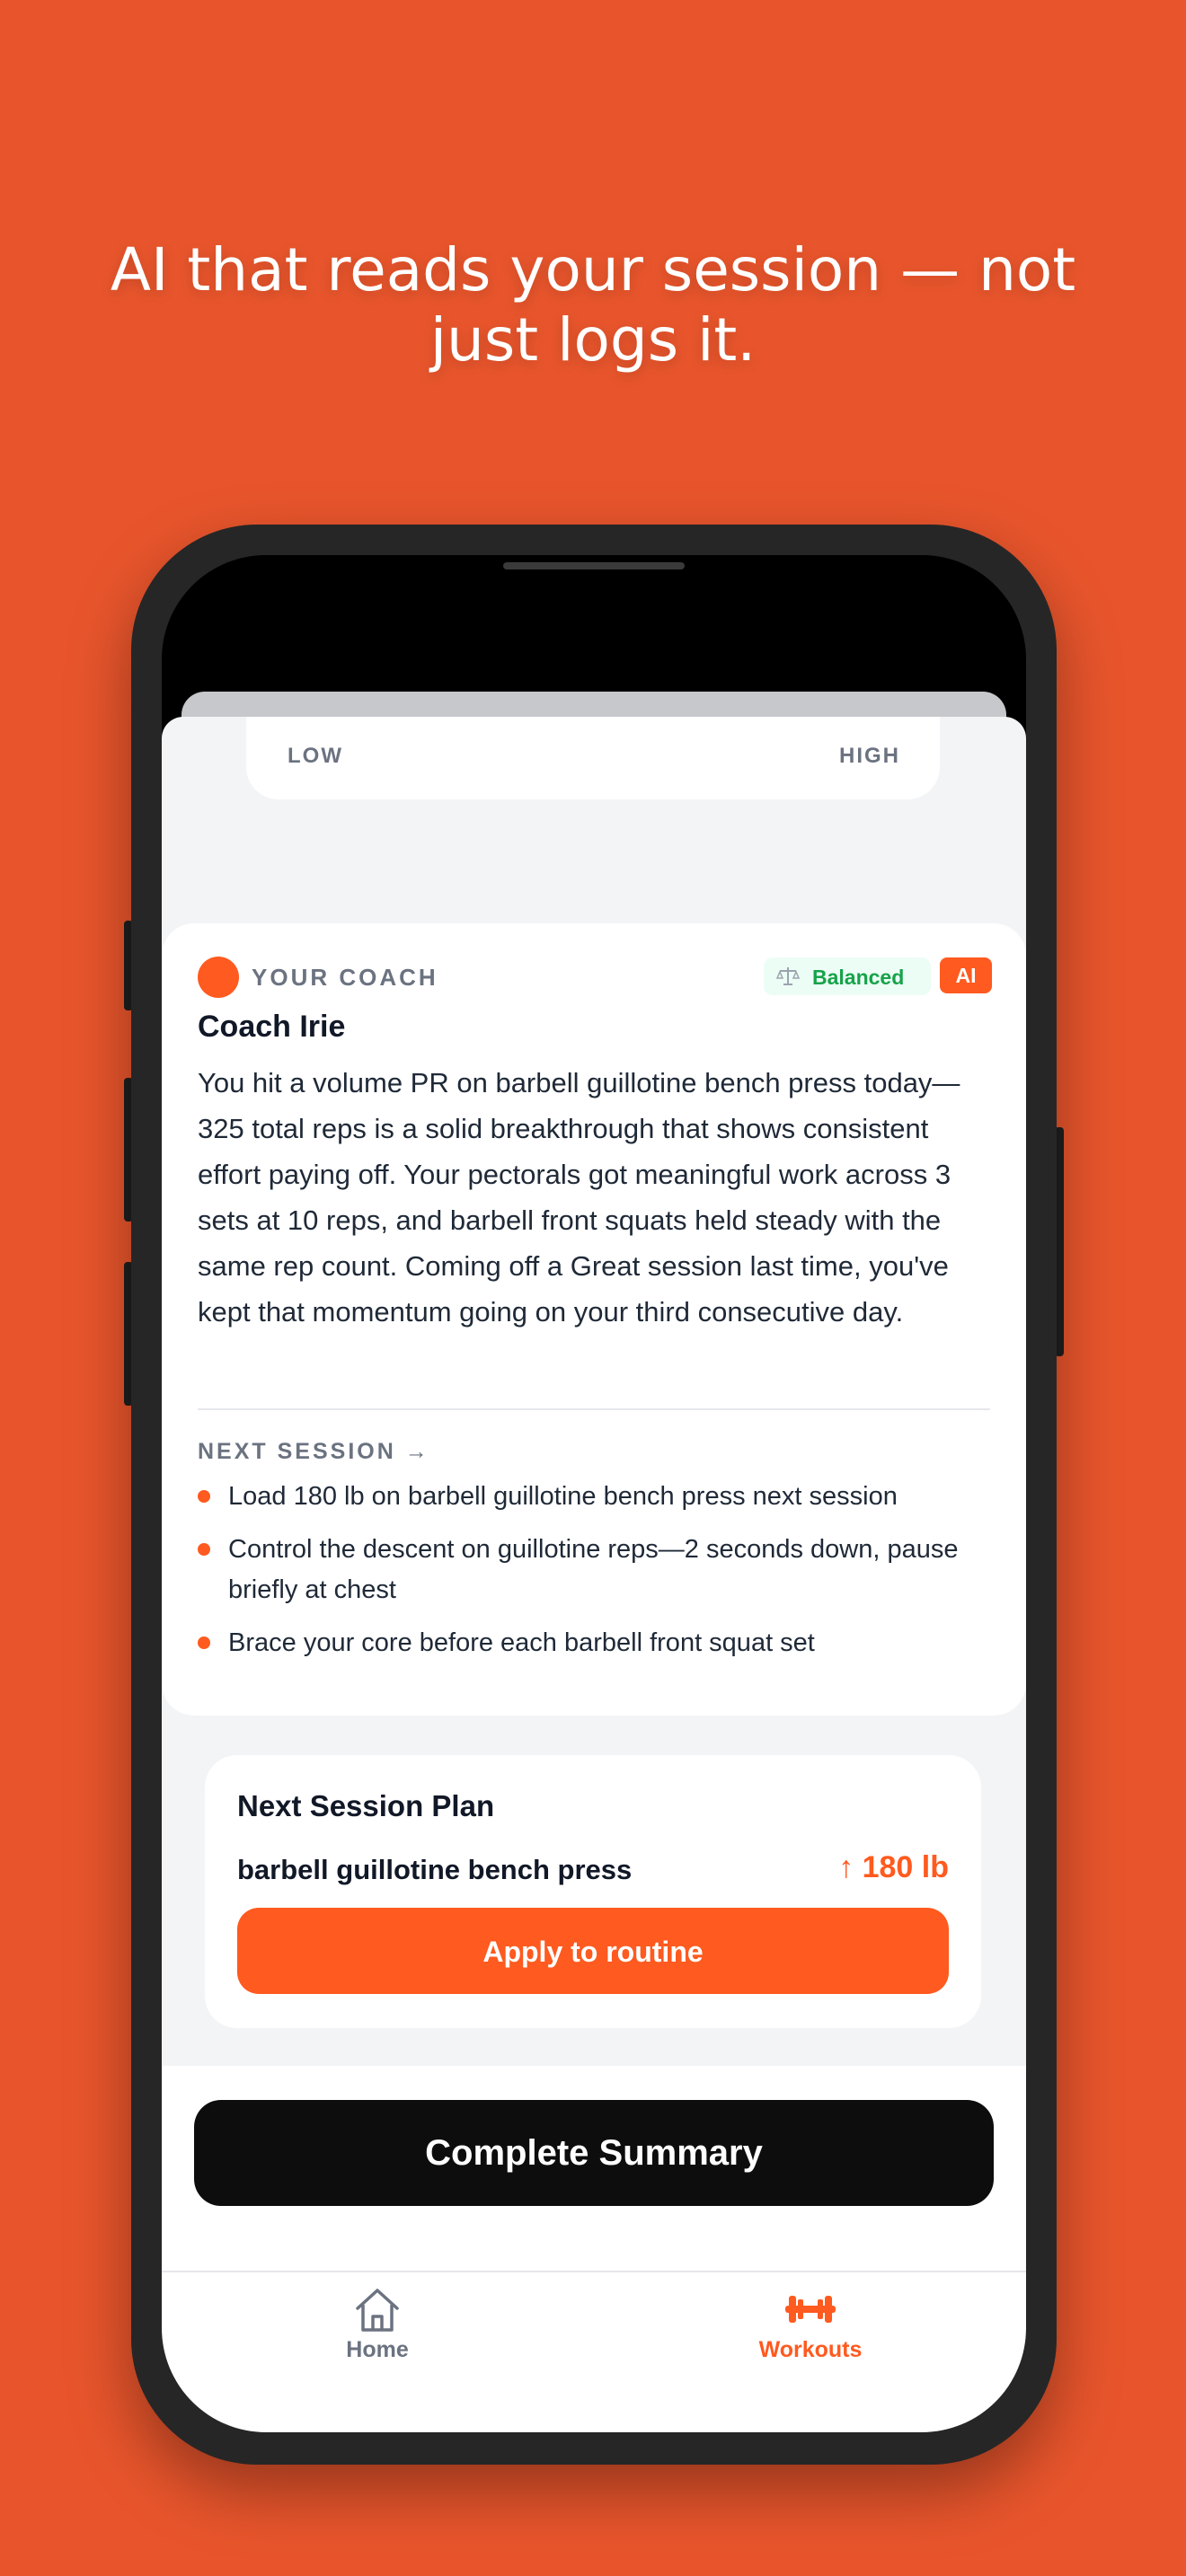 The image size is (1186, 2576). I want to click on tab-home: Home, so click(377, 2332).